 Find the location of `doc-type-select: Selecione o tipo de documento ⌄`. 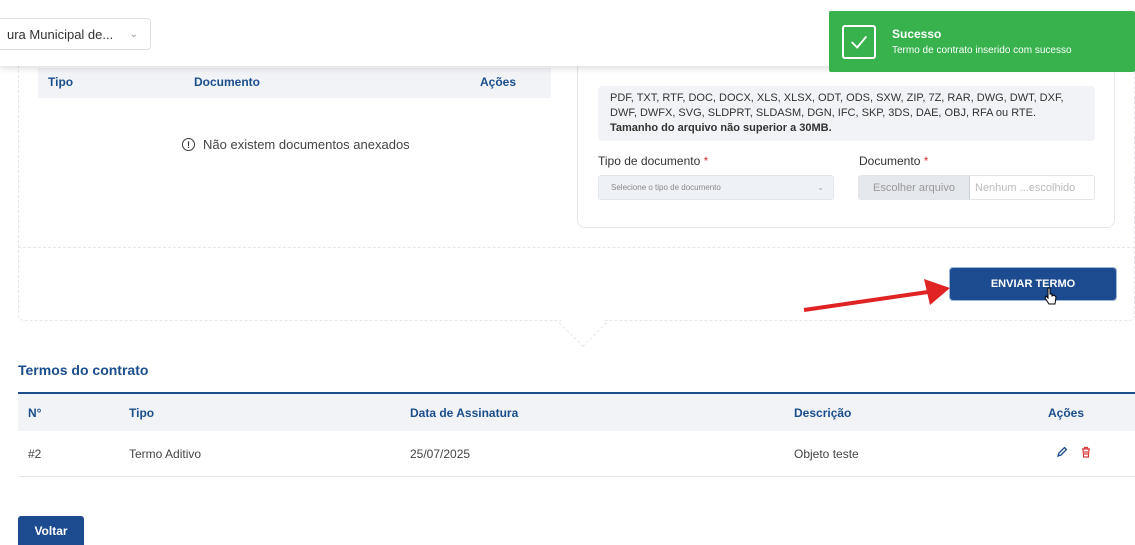

doc-type-select: Selecione o tipo de documento ⌄ is located at coordinates (716, 187).